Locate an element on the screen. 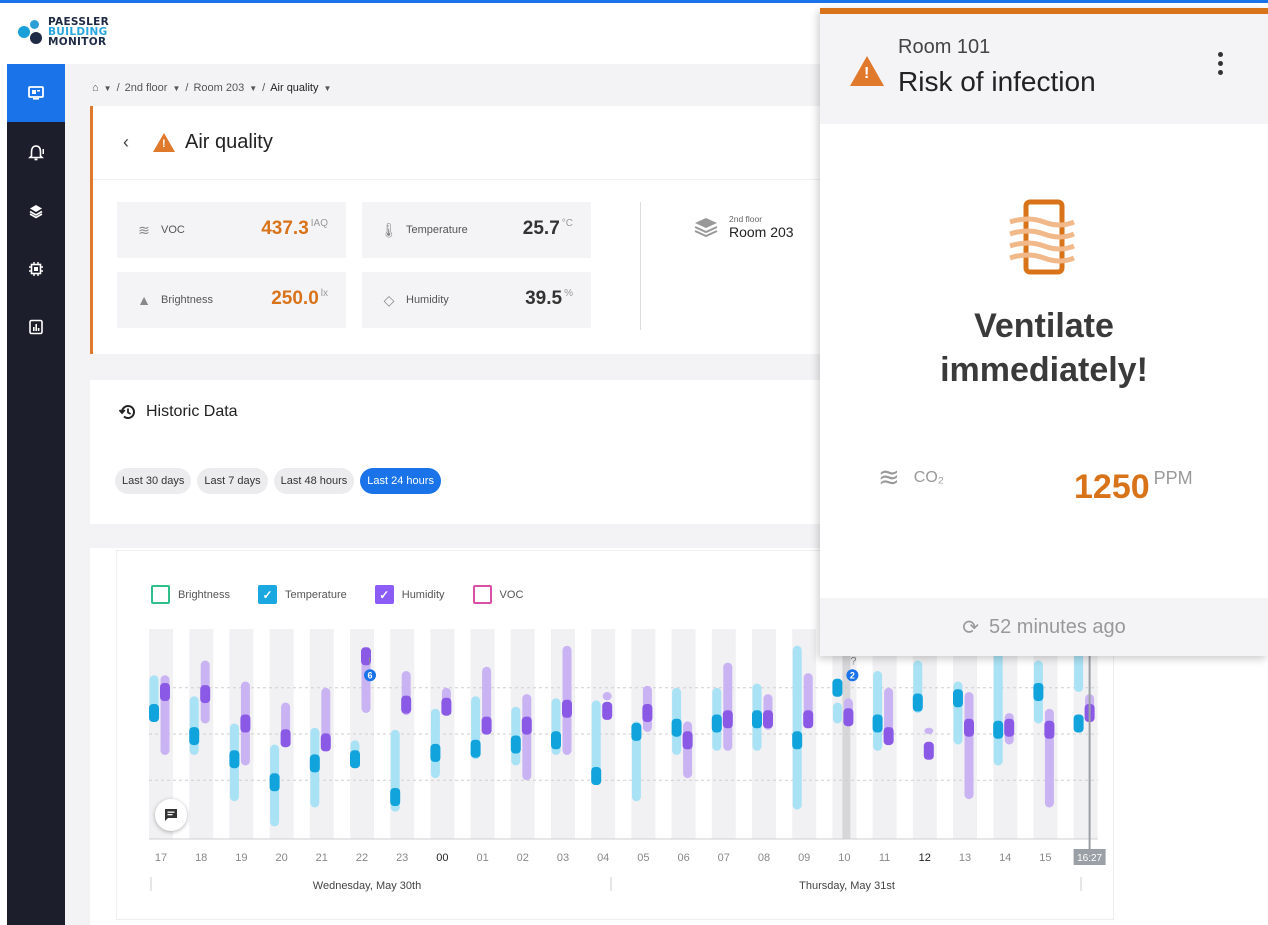  x-tick-label: 13 is located at coordinates (965, 858).